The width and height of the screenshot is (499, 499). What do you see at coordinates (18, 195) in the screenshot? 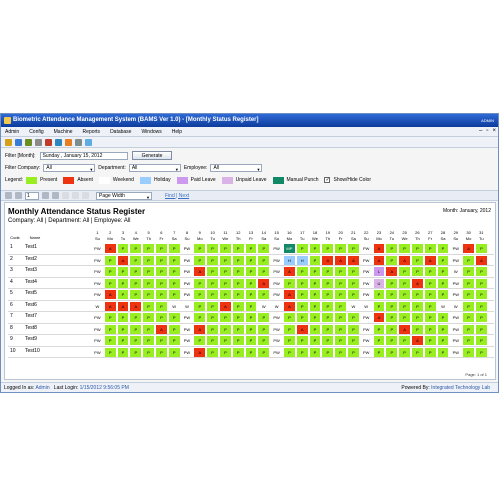
I see `prev-page-icon` at bounding box center [18, 195].